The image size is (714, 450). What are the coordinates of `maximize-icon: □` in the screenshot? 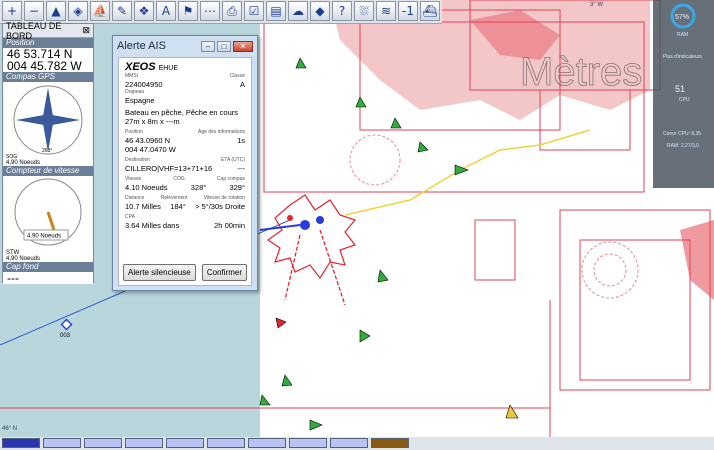 It's located at (224, 46).